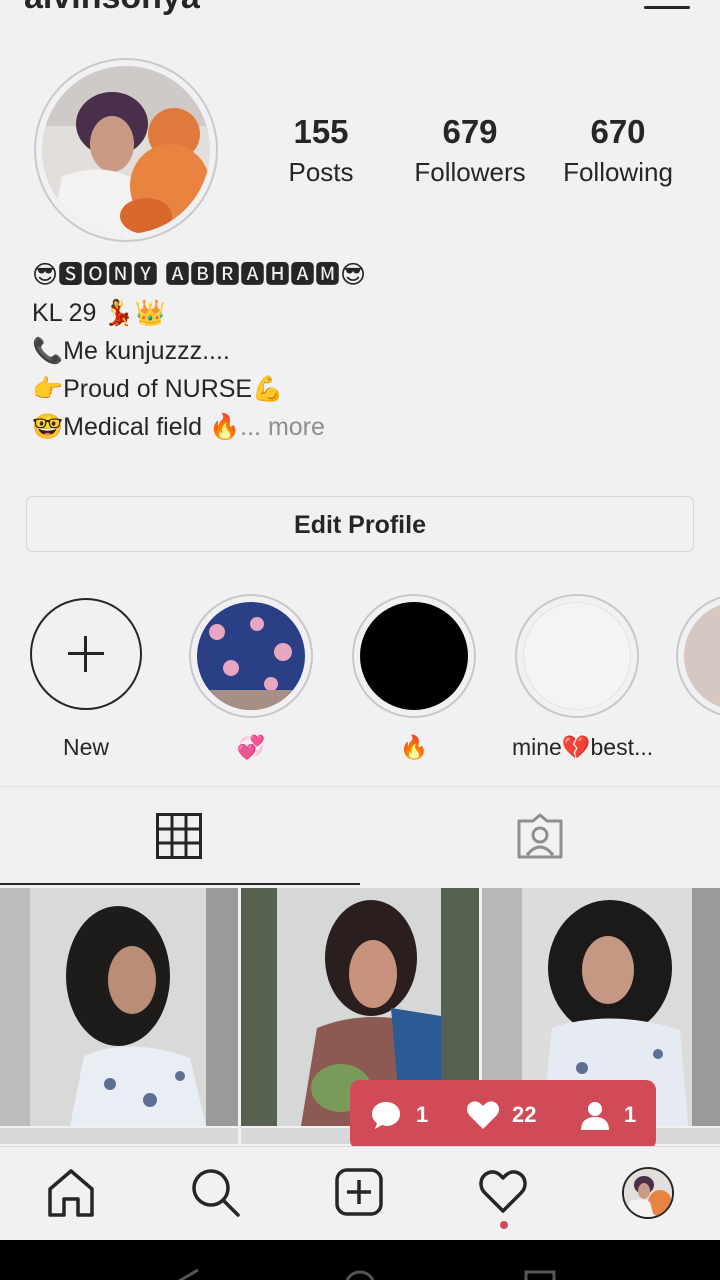 This screenshot has width=720, height=1280. Describe the element at coordinates (470, 152) in the screenshot. I see `followers-stat: 679 Followers` at that location.